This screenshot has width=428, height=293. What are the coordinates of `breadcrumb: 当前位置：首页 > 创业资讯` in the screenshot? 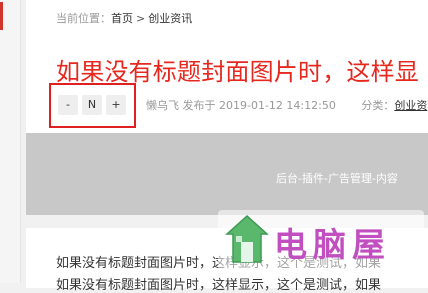 It's located at (124, 18).